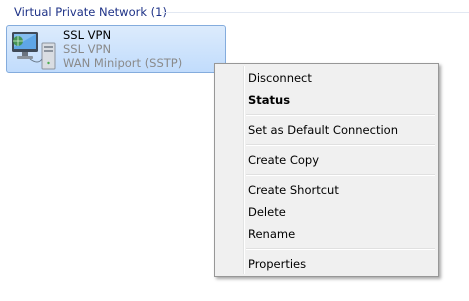 This screenshot has height=301, width=469. Describe the element at coordinates (341, 234) in the screenshot. I see `menu-item-rename: Rename` at that location.